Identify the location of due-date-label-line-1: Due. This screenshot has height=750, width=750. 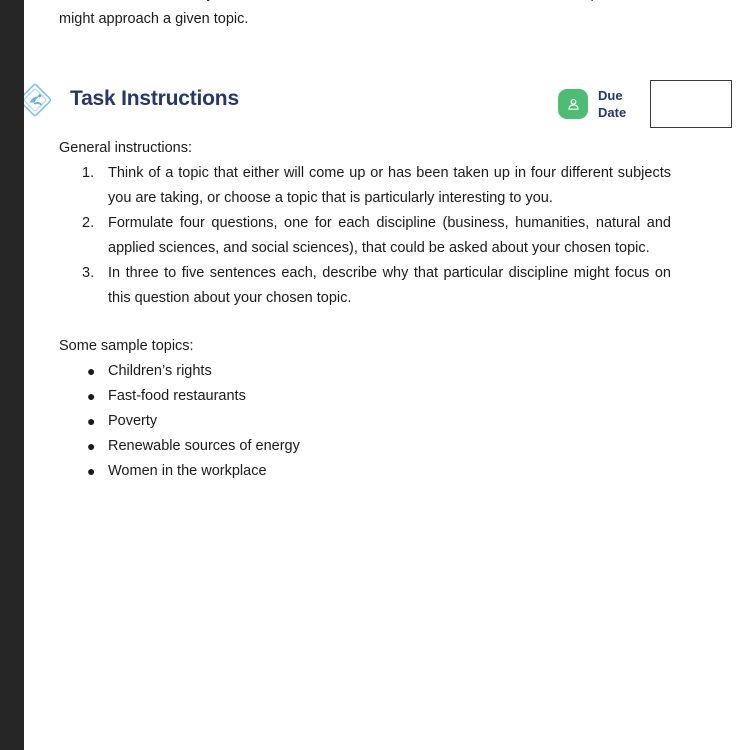
(610, 95).